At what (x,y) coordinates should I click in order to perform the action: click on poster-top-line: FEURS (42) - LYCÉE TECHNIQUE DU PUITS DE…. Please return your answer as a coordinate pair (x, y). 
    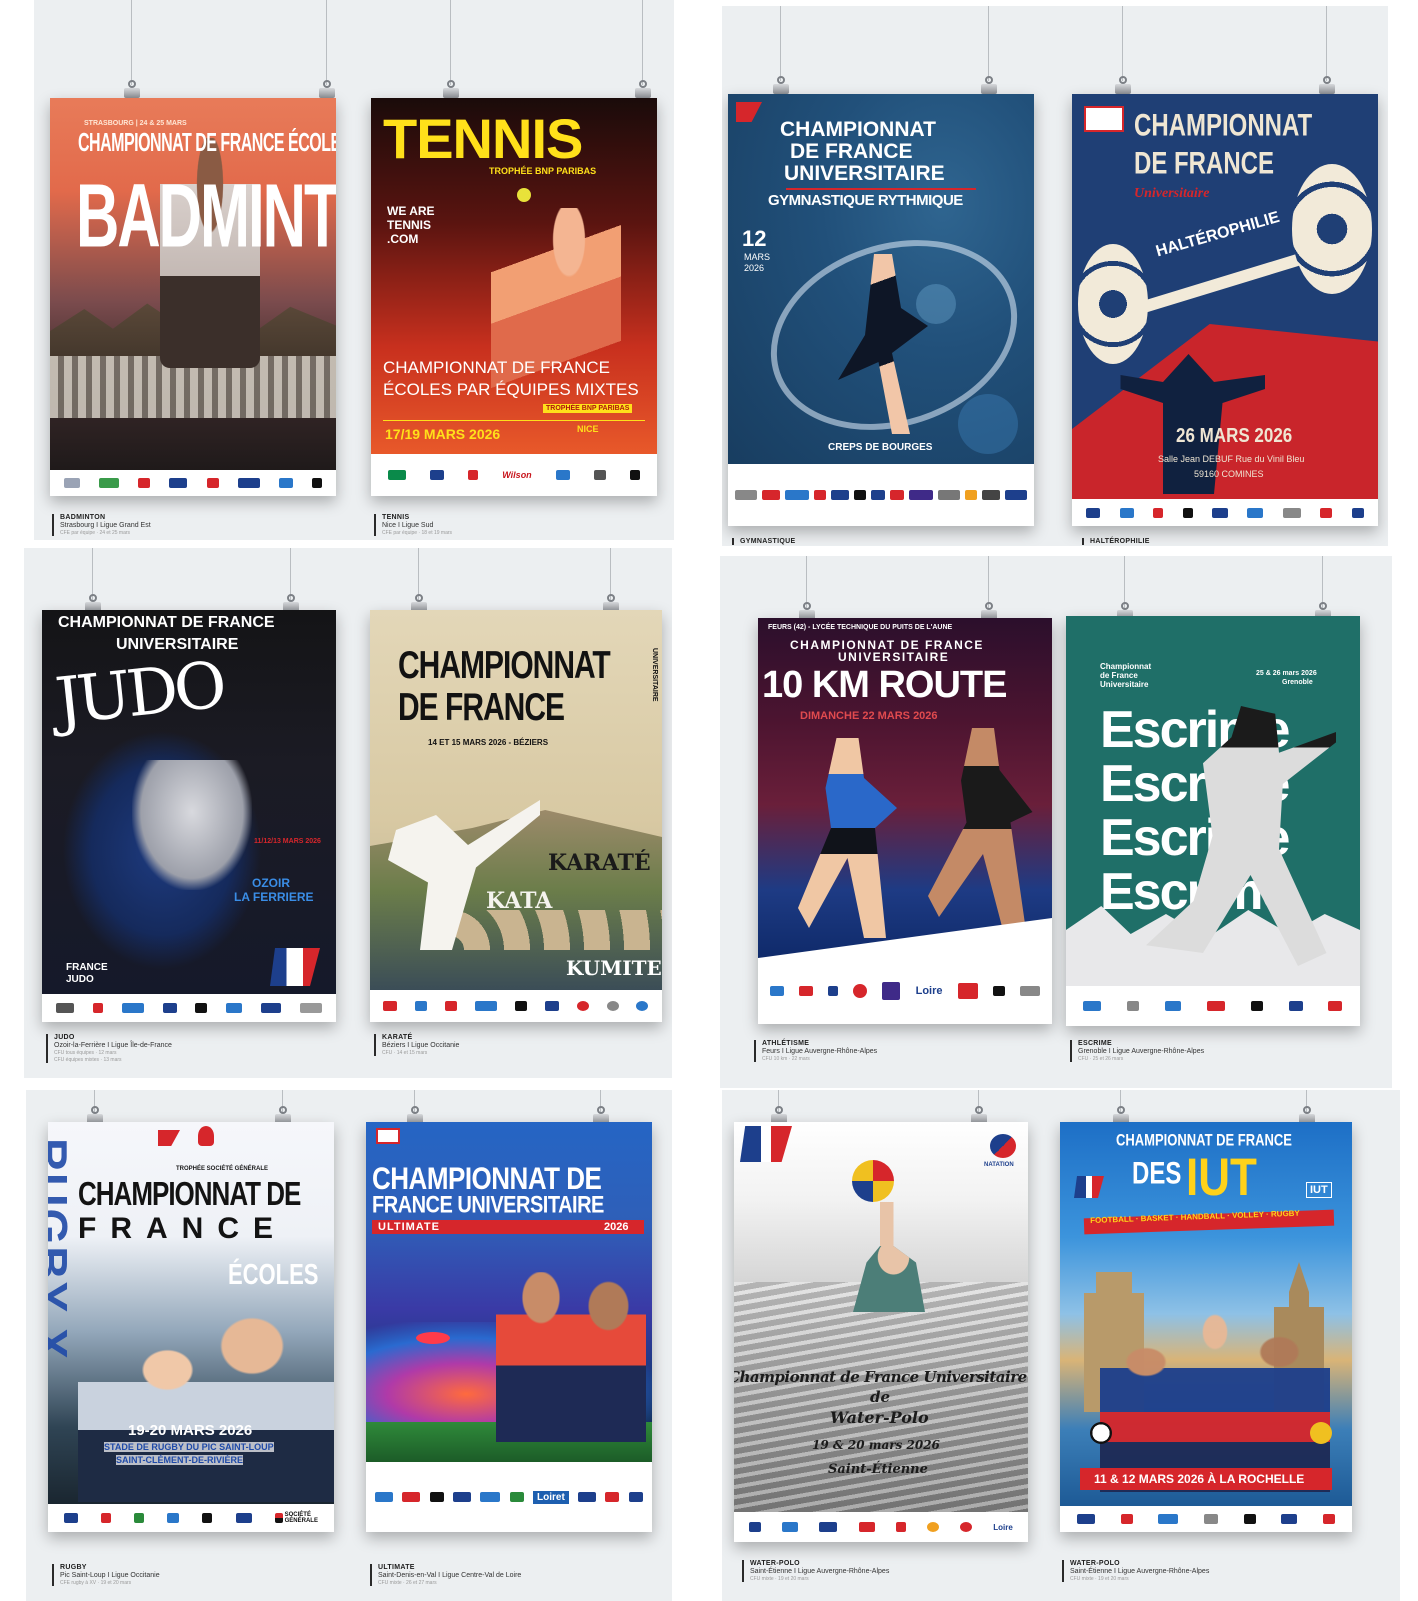
    Looking at the image, I should click on (860, 627).